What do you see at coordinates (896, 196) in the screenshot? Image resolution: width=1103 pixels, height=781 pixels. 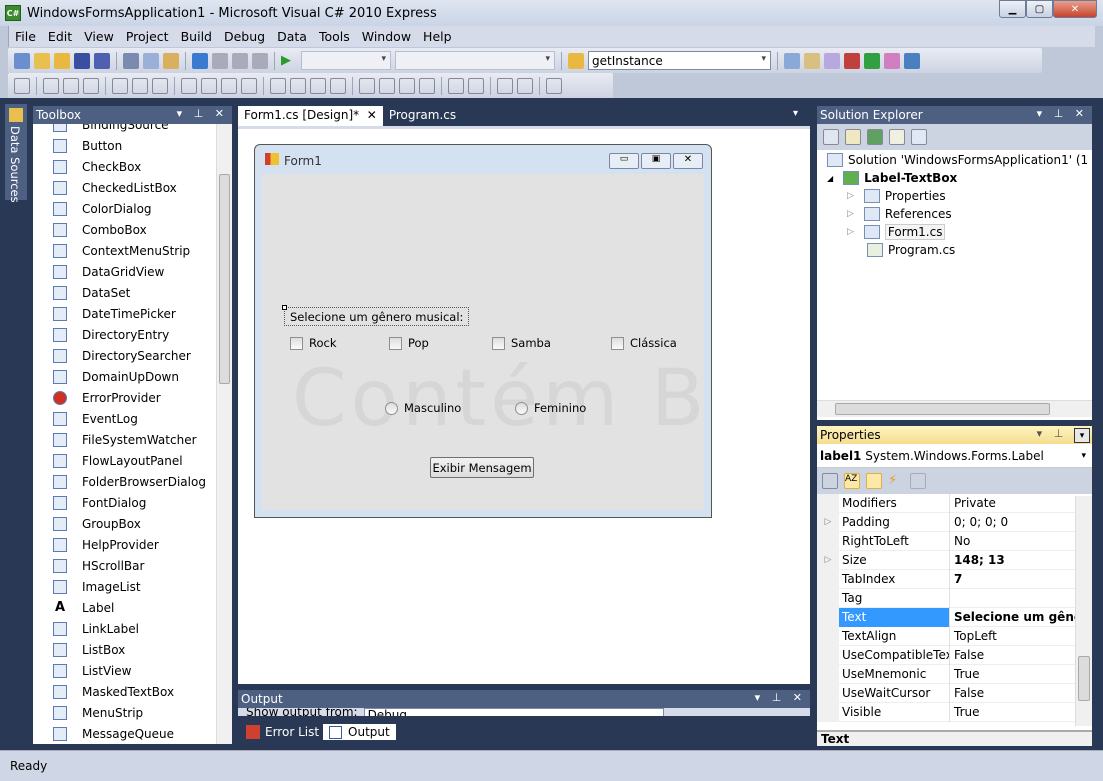 I see `tree-properties: ▷ Properties` at bounding box center [896, 196].